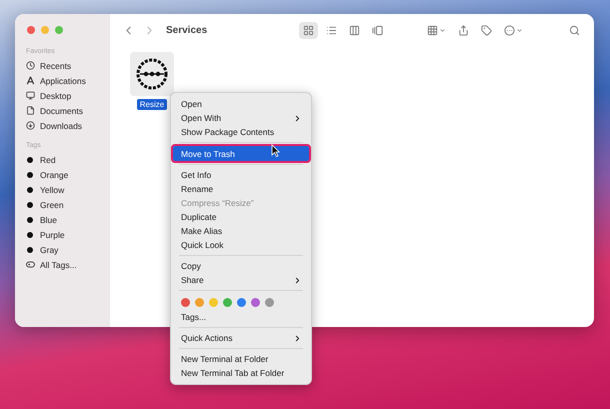  What do you see at coordinates (68, 125) in the screenshot?
I see `sidebar-item: Downloads` at bounding box center [68, 125].